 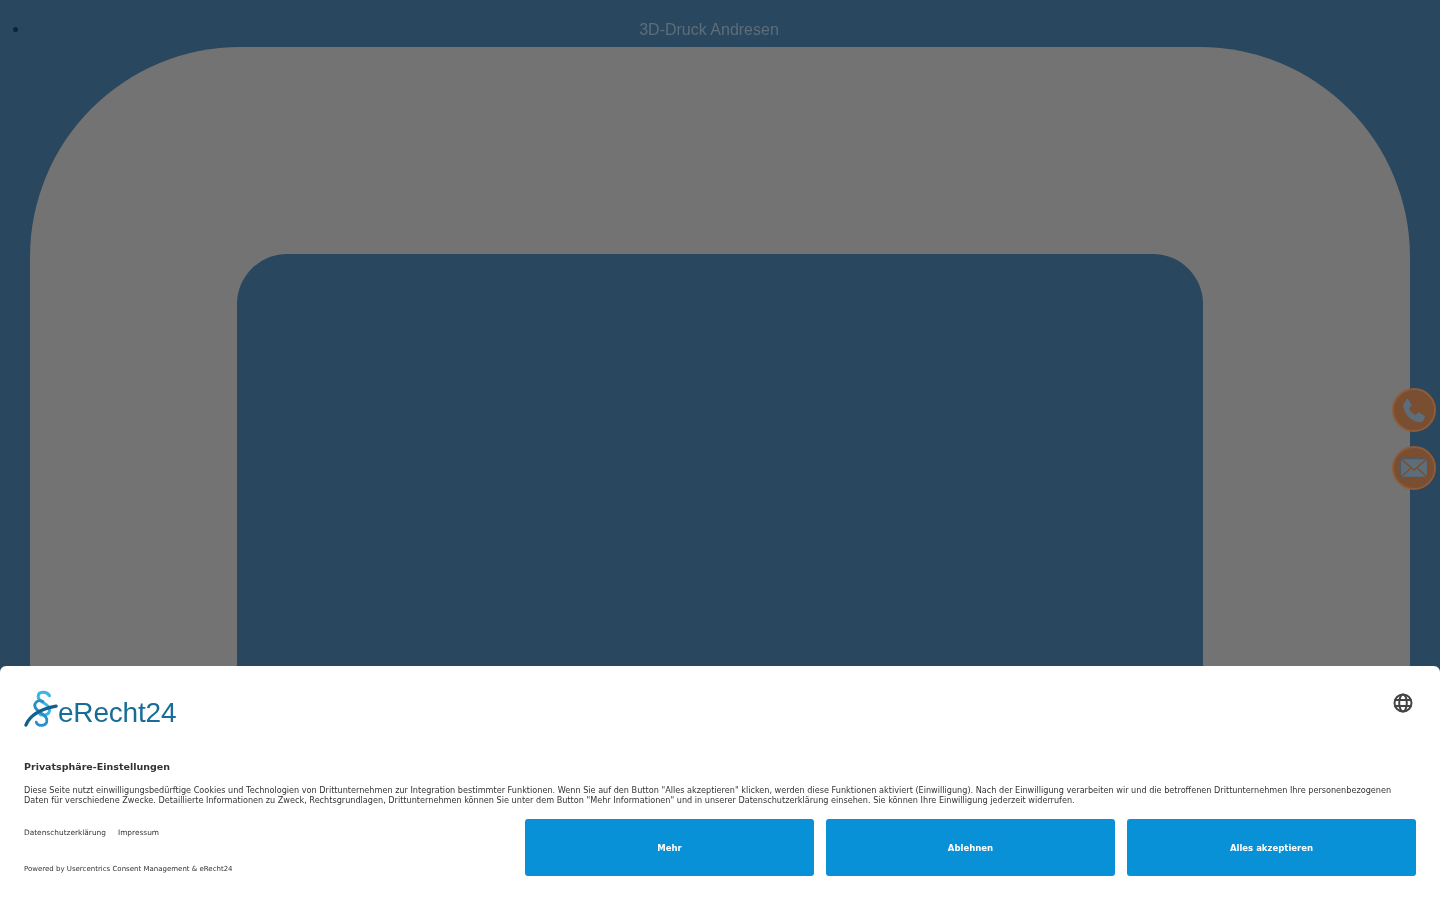 What do you see at coordinates (708, 795) in the screenshot?
I see `banner-description: Diese Seite nutzt einwilligungsbedürftige Cookies und Technologien von Drittunternehmen zur Integration bestimmter Funktionen. Wenn Sie auf den Button "Alles akzeptieren" klicken, werden diese Funktionen aktiviert (Einwilligung). Nach der Einwilligung verarbeiten wir und die betroffenen Drittunternehmen Ihre personenbezogenen Daten für verschiedene Zwecke. Detaillierte Informationen zu Zweck, Rechtsgrundlagen, Drittunternehmen können Sie unter dem Button "Mehr Informationen" und in unserer Datenschutzerklärung einsehen. Sie können Ihre Einwilligung jederzeit widerrufen.` at bounding box center [708, 795].